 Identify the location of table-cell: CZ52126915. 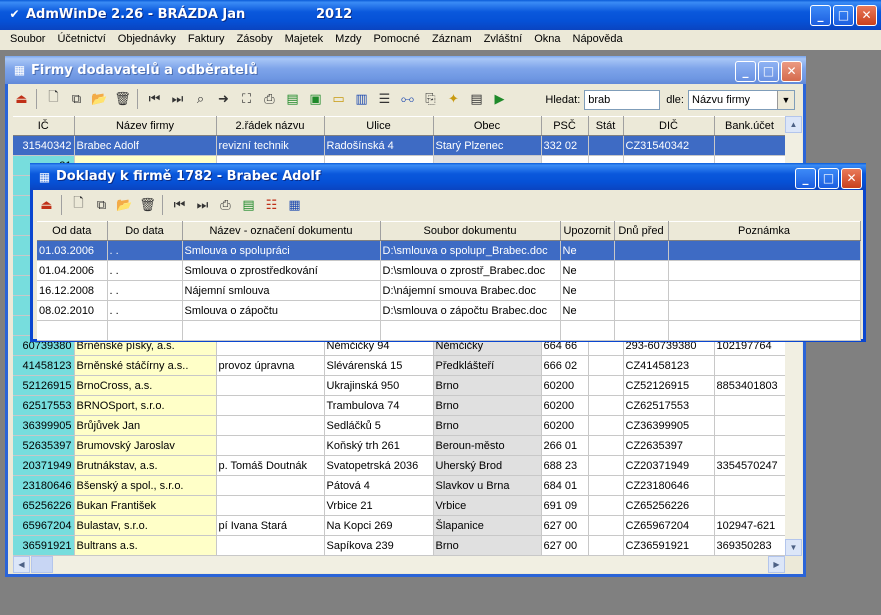
(669, 385).